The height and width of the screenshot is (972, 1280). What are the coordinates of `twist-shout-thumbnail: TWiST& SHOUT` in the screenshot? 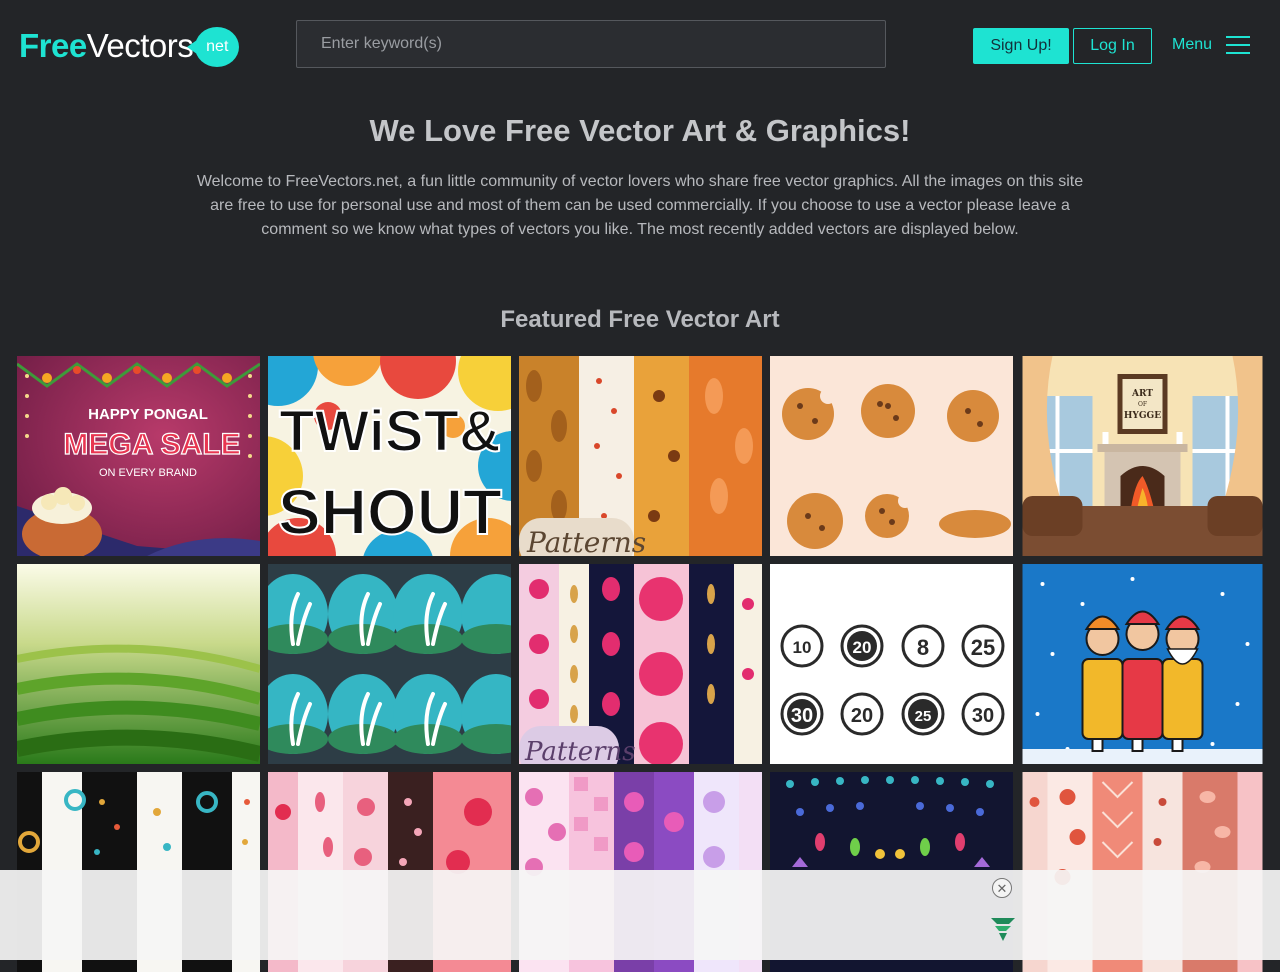 It's located at (389, 456).